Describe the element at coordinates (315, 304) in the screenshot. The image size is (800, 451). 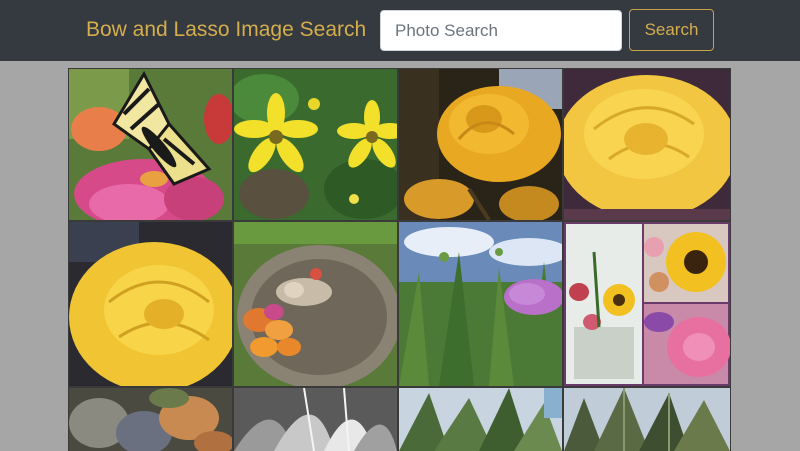
I see `image-tile-birdbath` at that location.